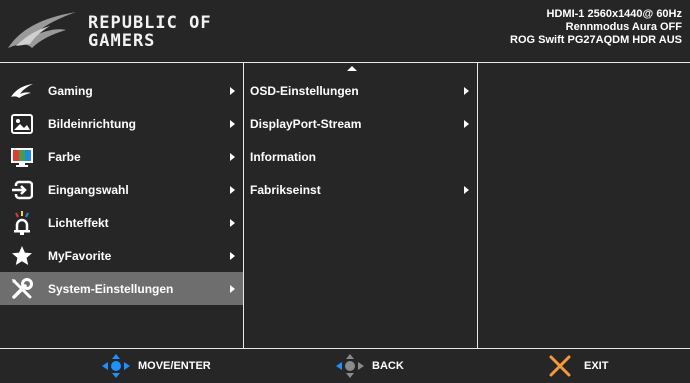 The image size is (690, 383). What do you see at coordinates (121, 156) in the screenshot?
I see `menu-item-farbe: Farbe` at bounding box center [121, 156].